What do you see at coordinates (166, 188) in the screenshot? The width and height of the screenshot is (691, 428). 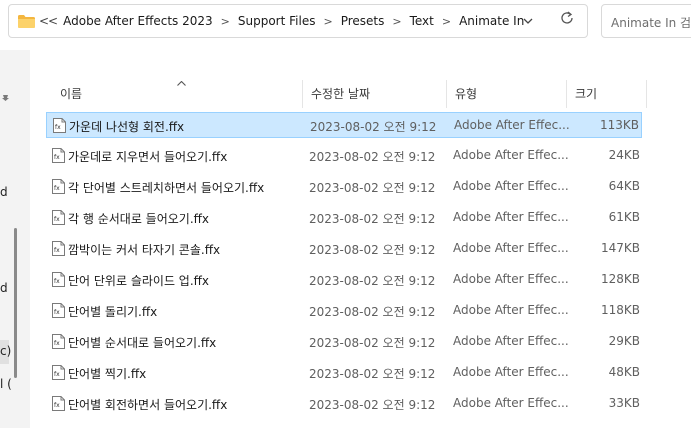 I see `file-name: 각 단어별 스트레치하면서 들어오기.ffx` at bounding box center [166, 188].